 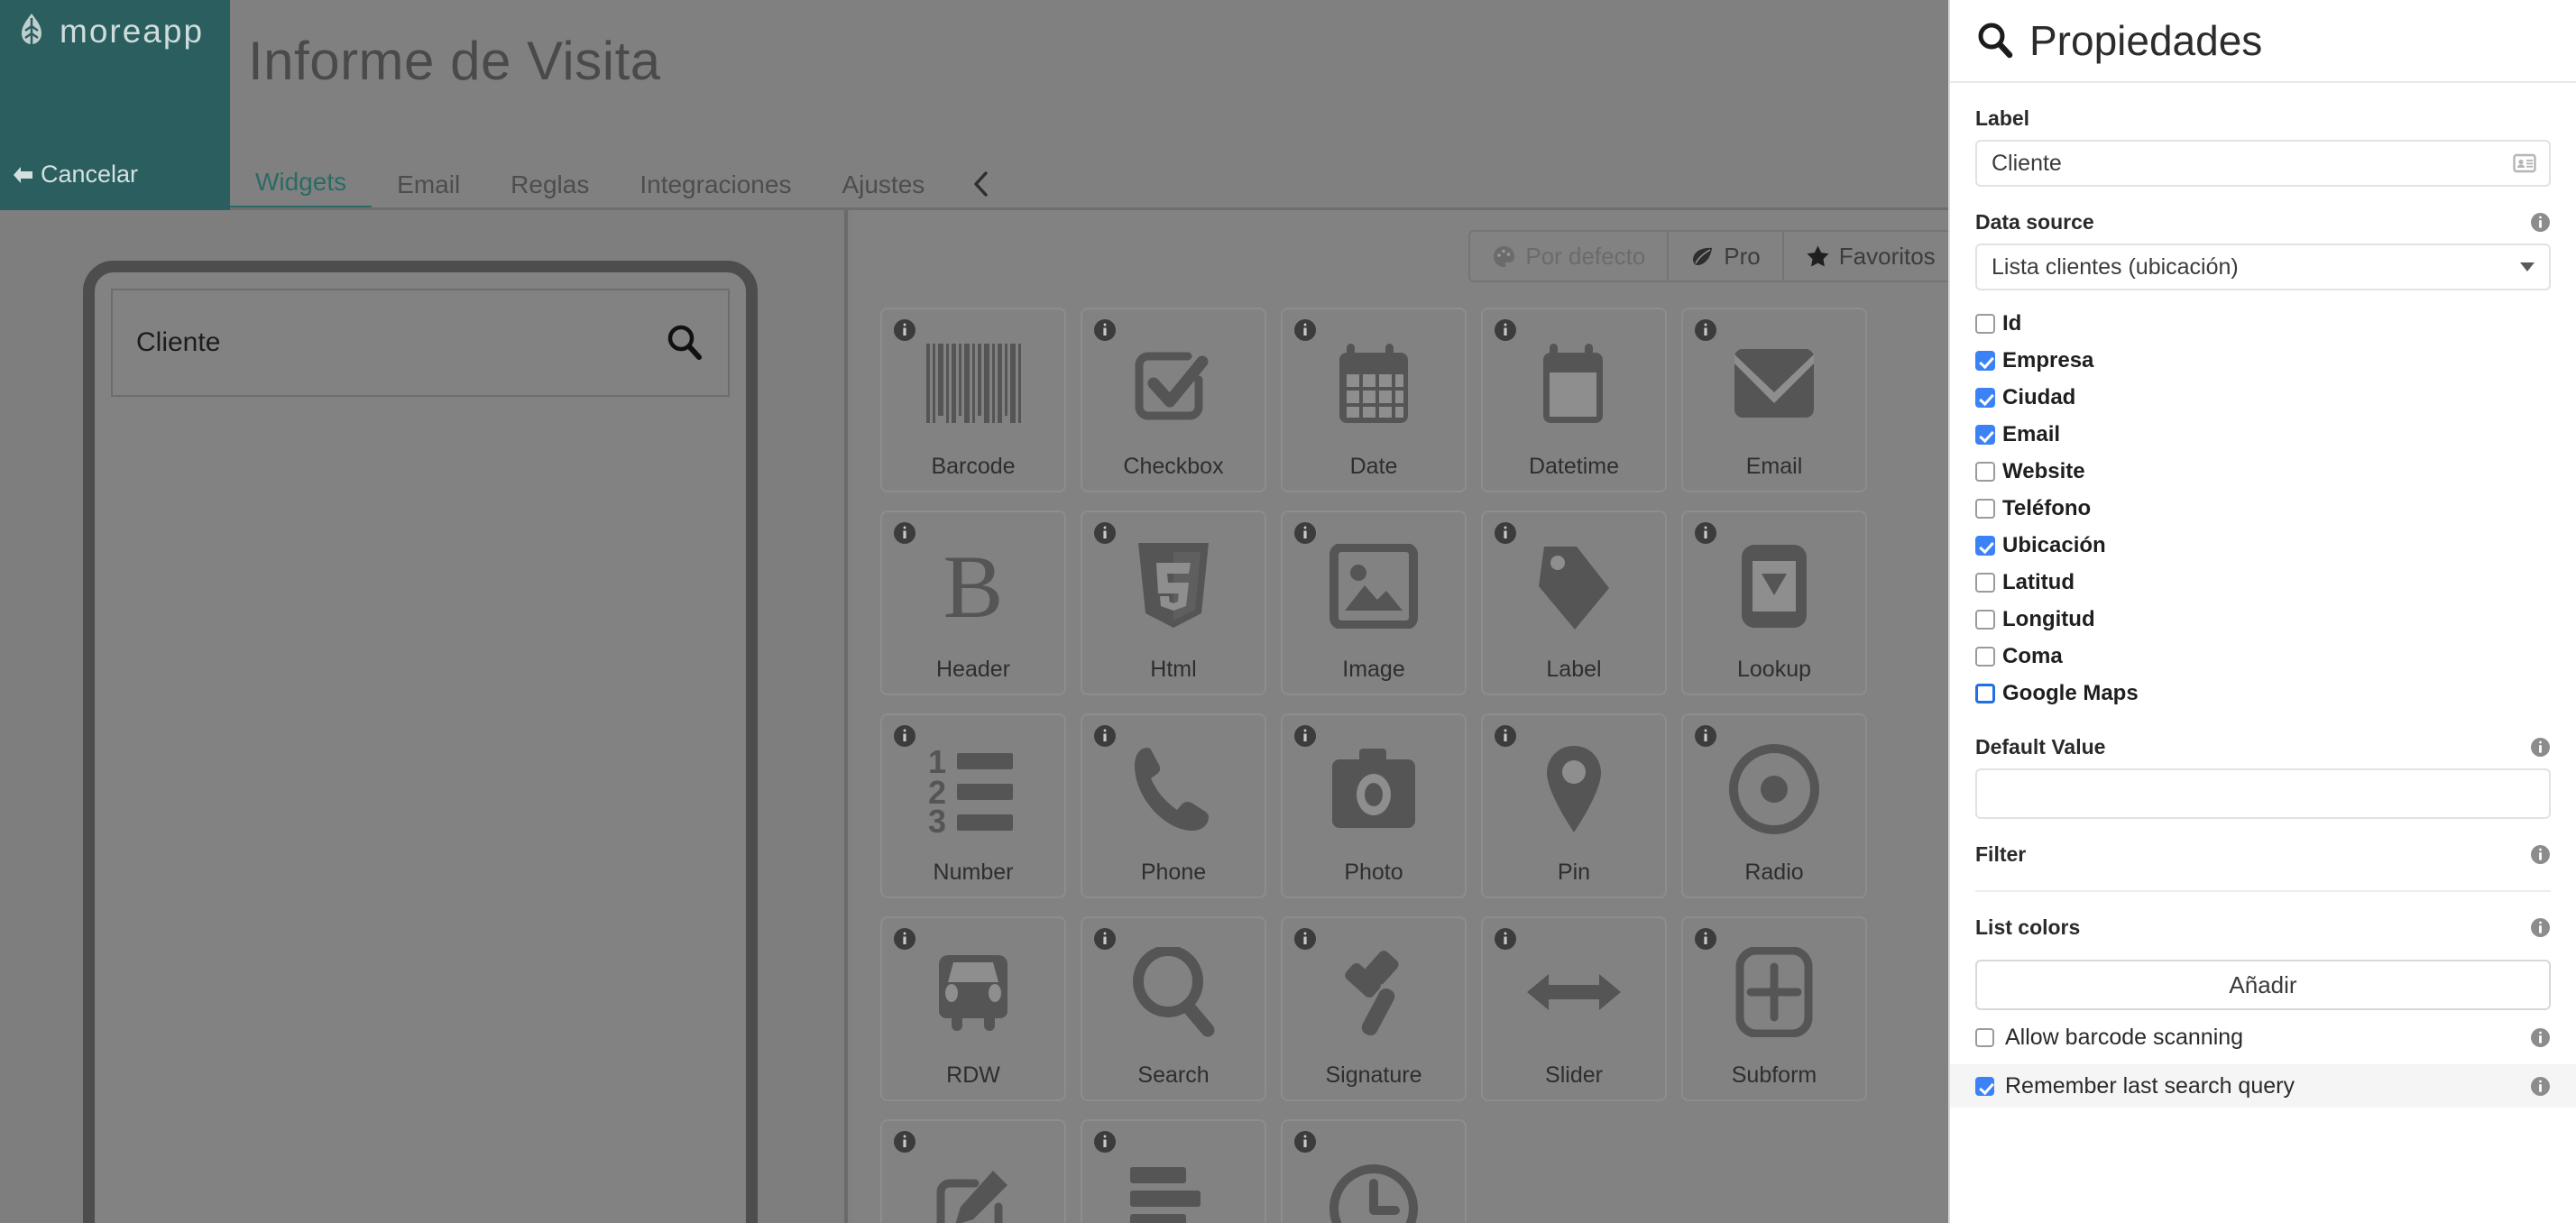 I want to click on tab-email: Email, so click(x=428, y=191).